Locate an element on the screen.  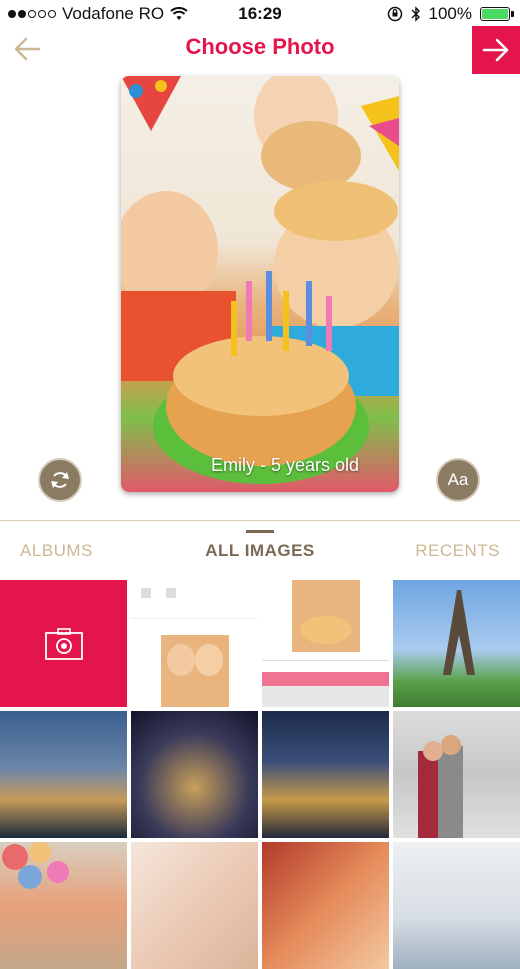
add-text-button: Aa is located at coordinates (458, 480).